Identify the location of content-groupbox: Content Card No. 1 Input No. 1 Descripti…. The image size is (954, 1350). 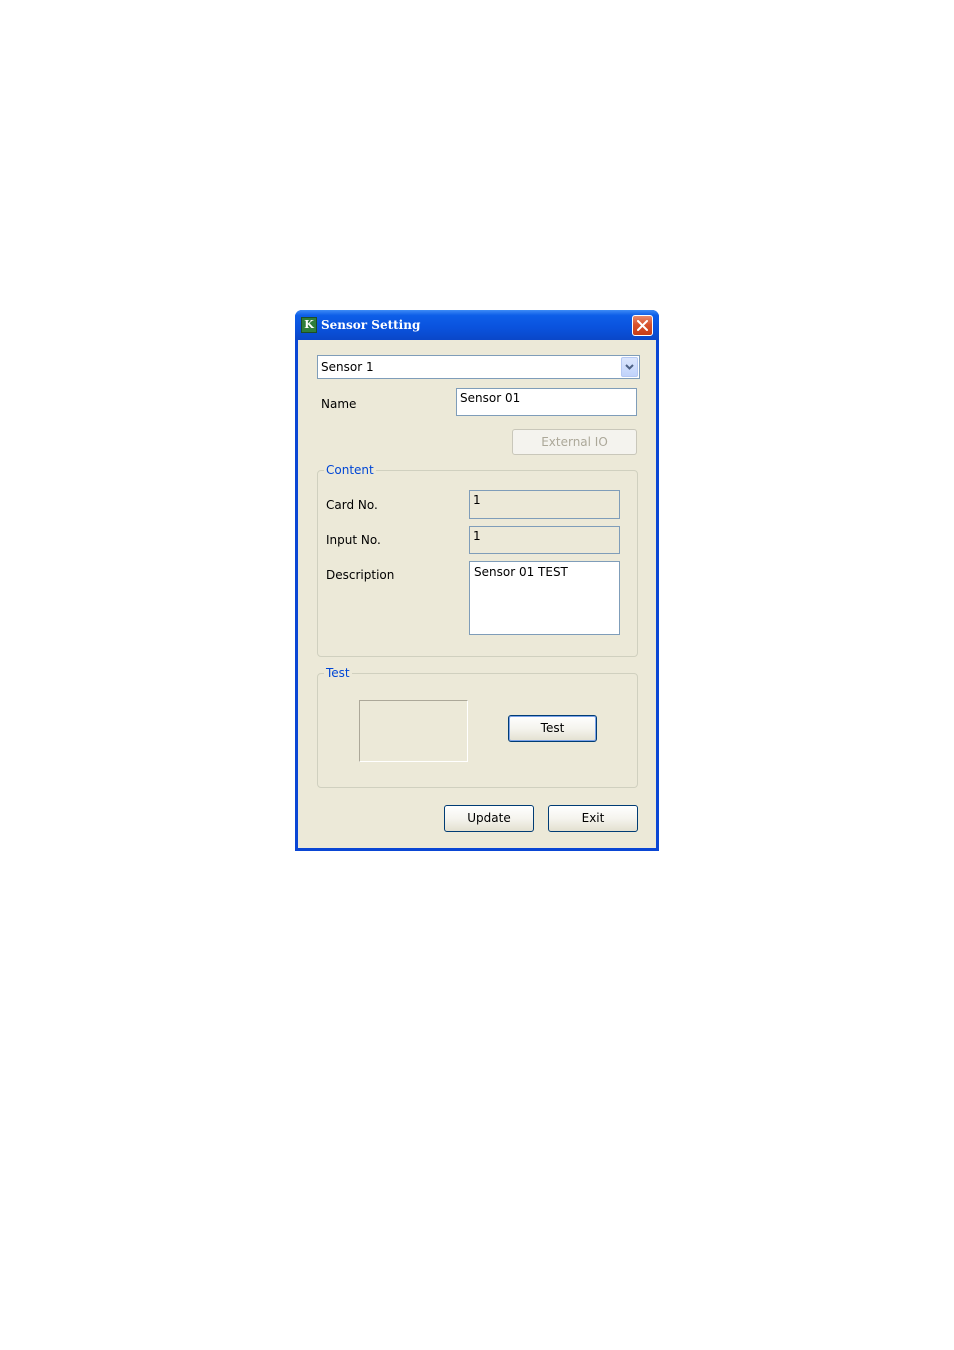
(477, 560).